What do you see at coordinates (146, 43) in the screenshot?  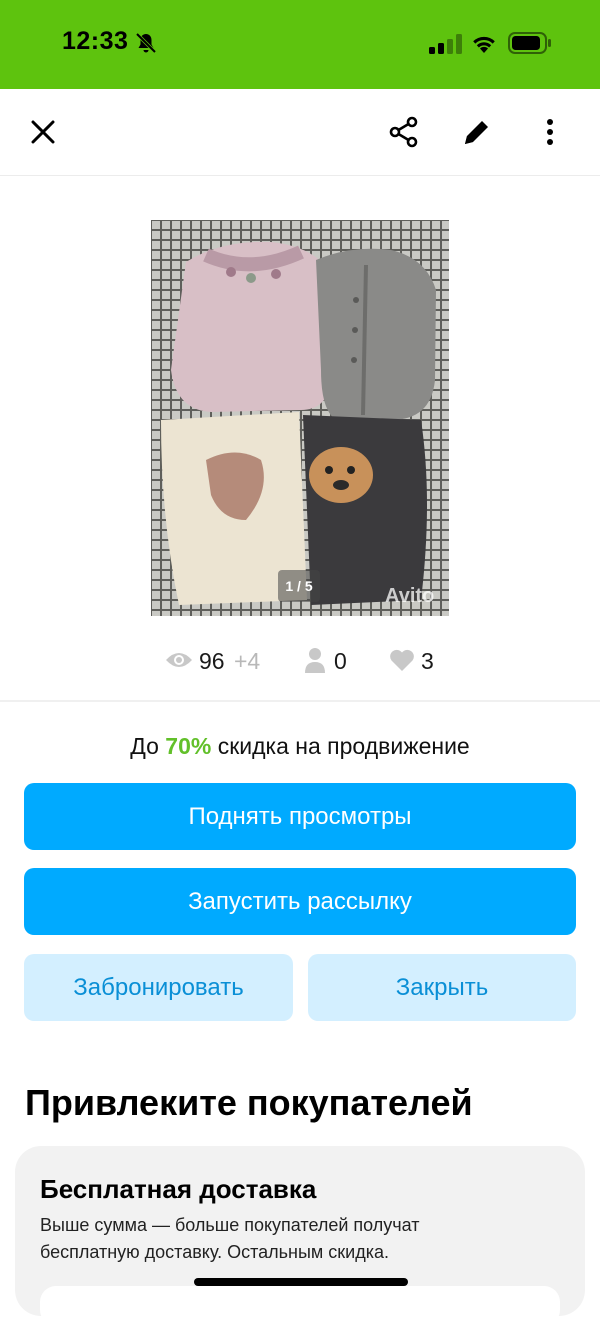 I see `bell-off-icon` at bounding box center [146, 43].